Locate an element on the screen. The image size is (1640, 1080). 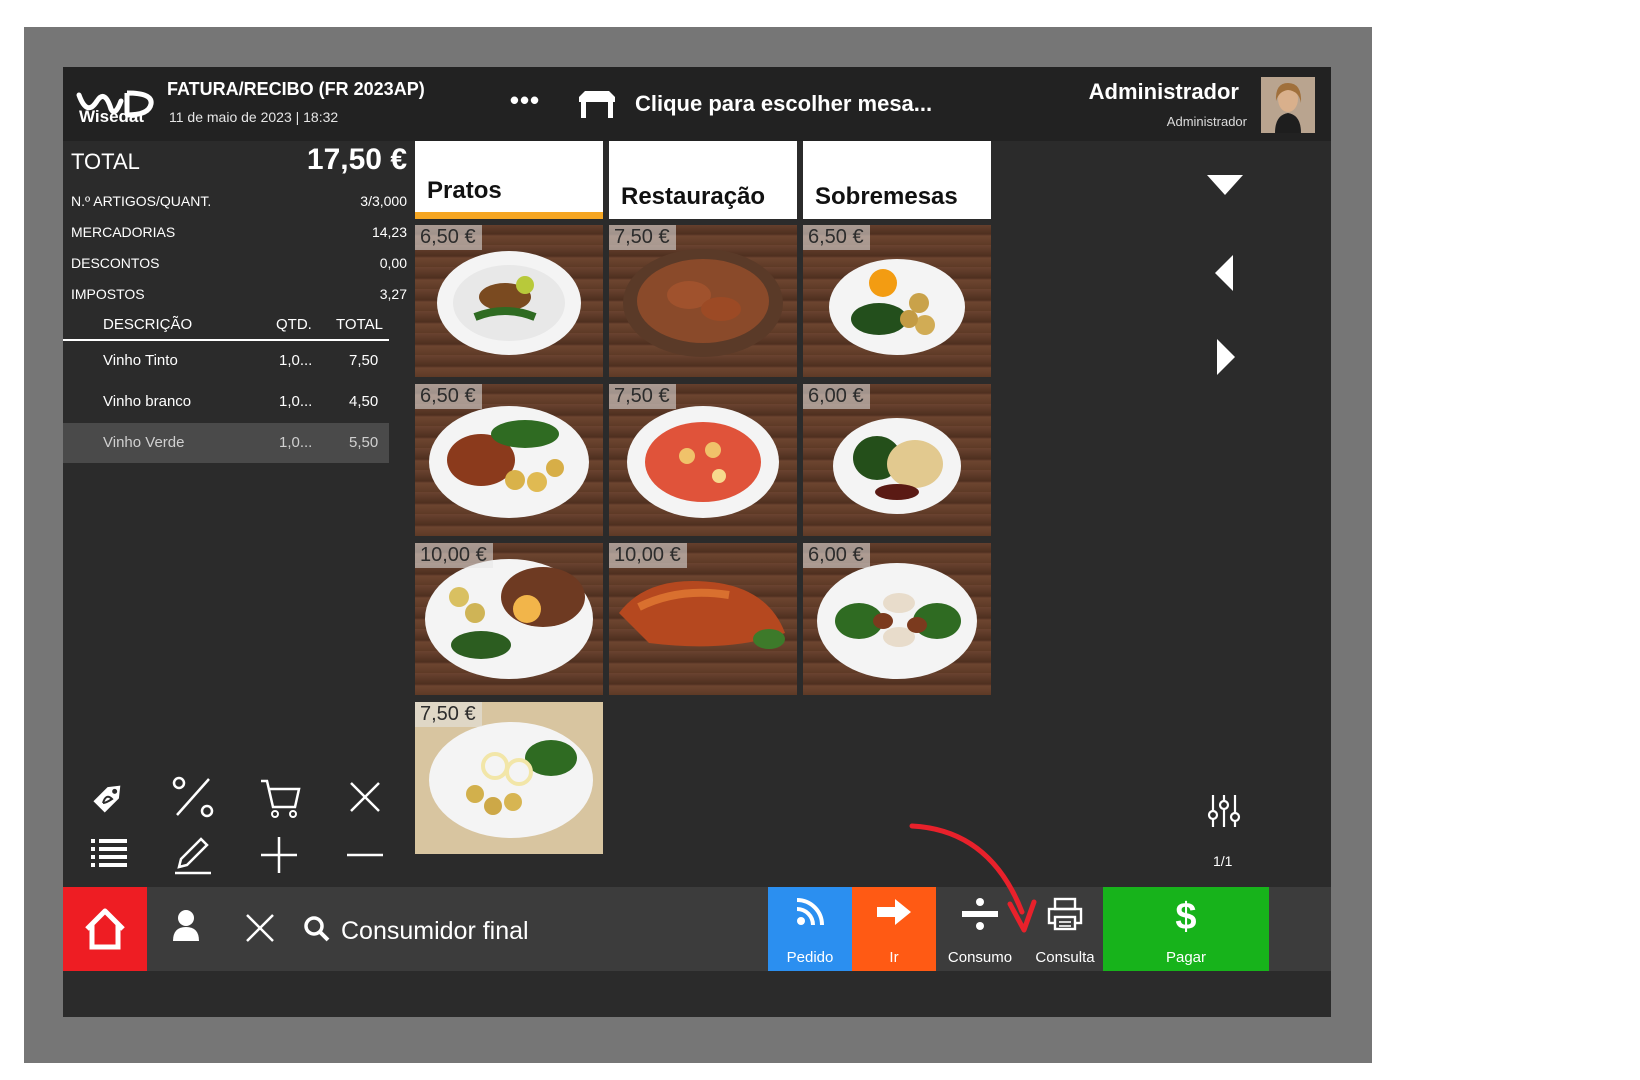
tab-sobremesas: Sobremesas is located at coordinates (897, 180).